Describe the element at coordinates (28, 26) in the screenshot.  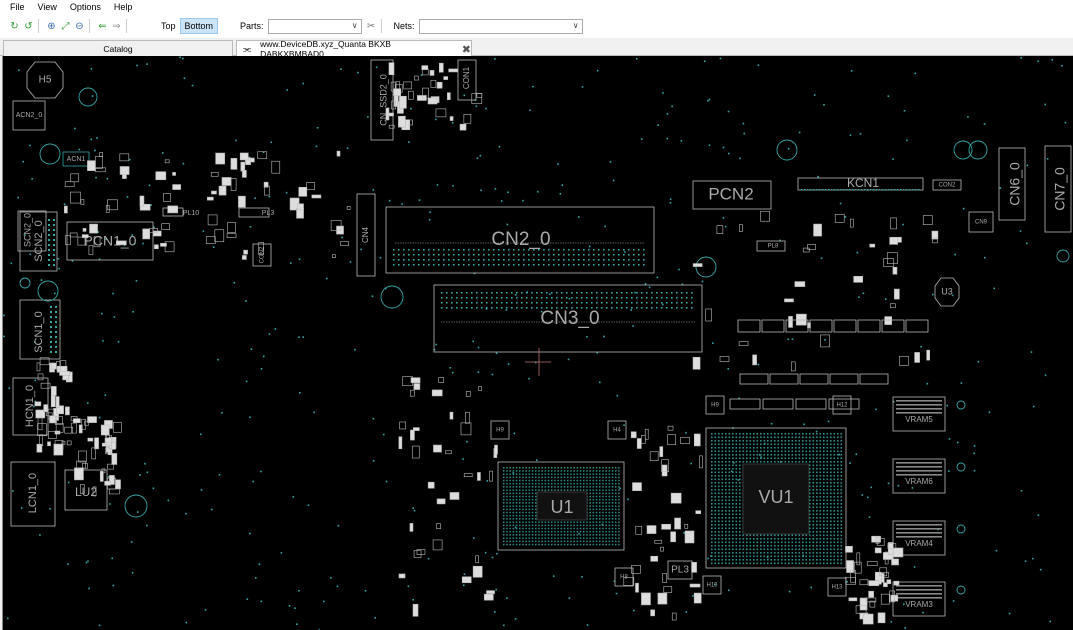
I see `refresh-ccw-icon: ↺` at that location.